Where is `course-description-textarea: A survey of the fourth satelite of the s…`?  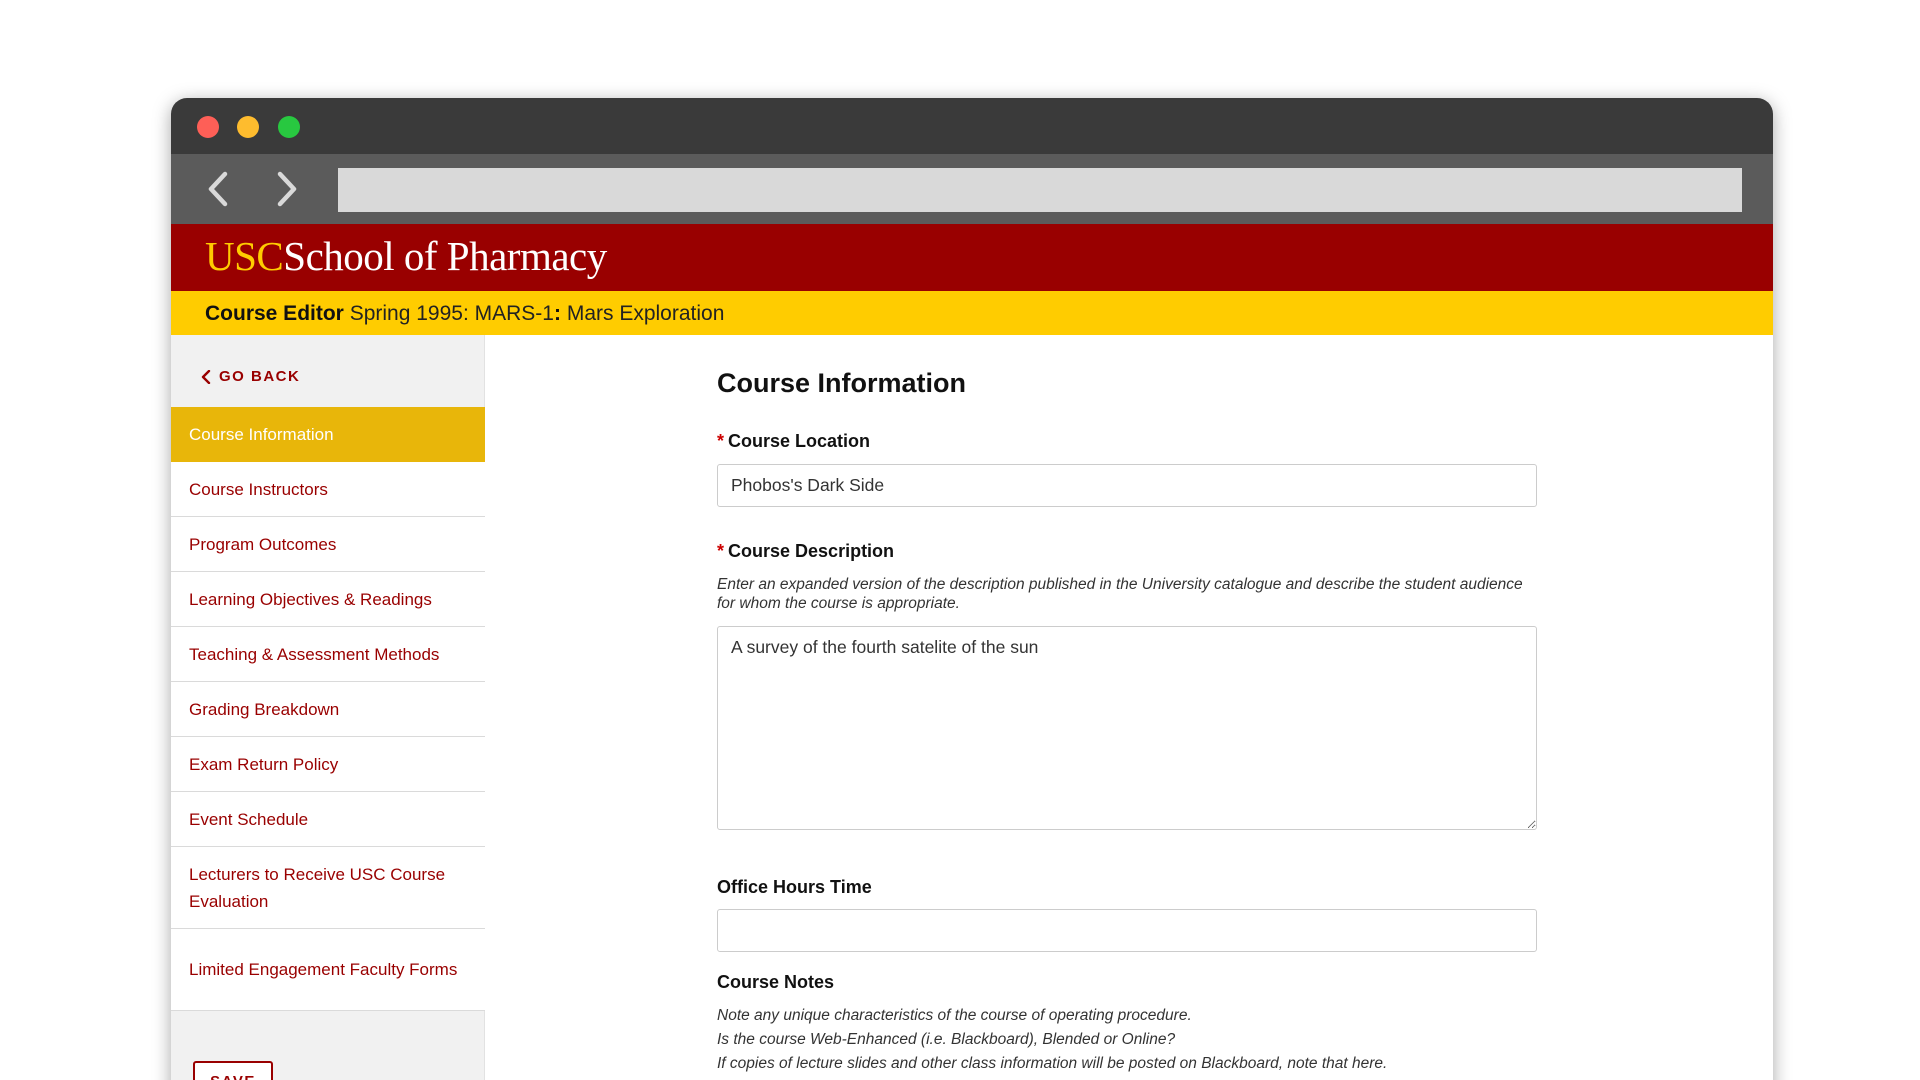 course-description-textarea: A survey of the fourth satelite of the s… is located at coordinates (1127, 728).